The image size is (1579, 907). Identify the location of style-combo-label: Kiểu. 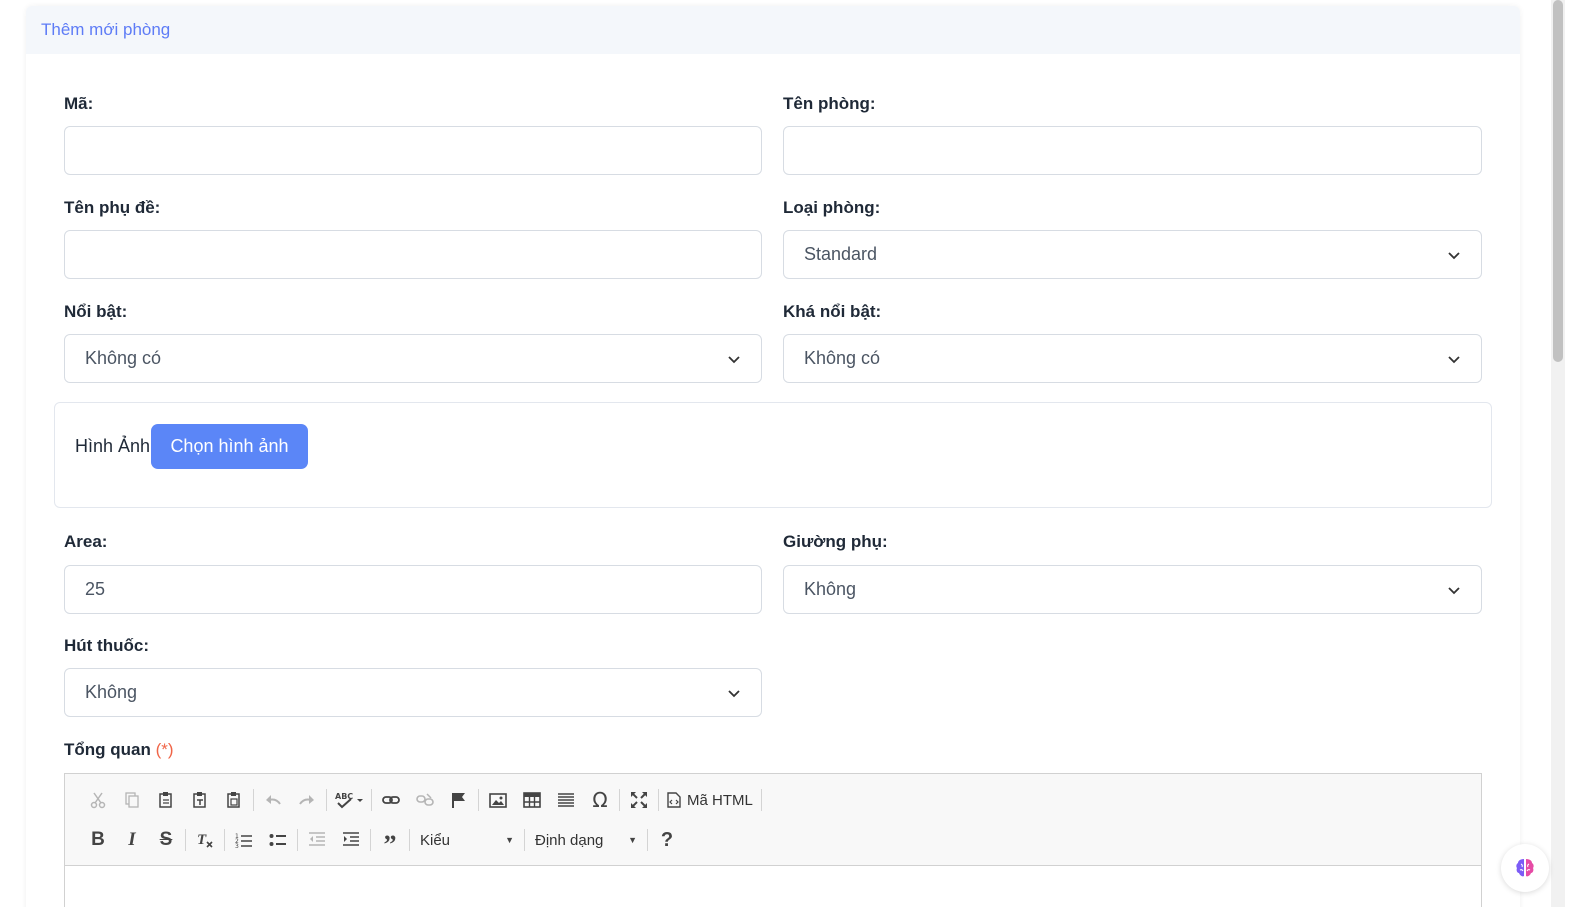
(435, 840).